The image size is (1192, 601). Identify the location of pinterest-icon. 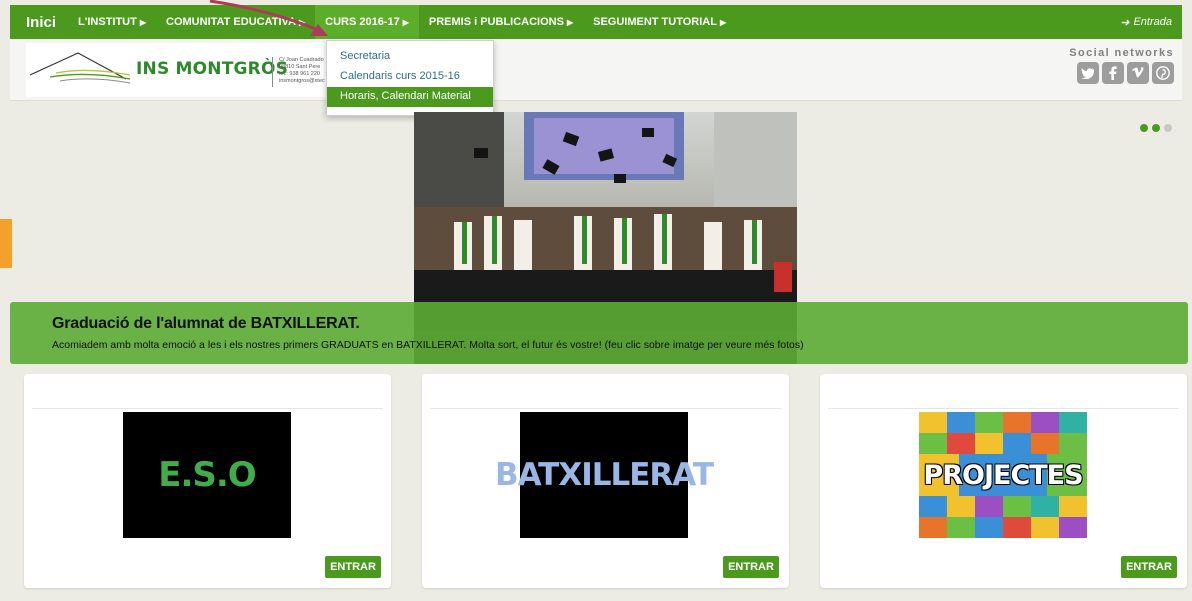
(1163, 73).